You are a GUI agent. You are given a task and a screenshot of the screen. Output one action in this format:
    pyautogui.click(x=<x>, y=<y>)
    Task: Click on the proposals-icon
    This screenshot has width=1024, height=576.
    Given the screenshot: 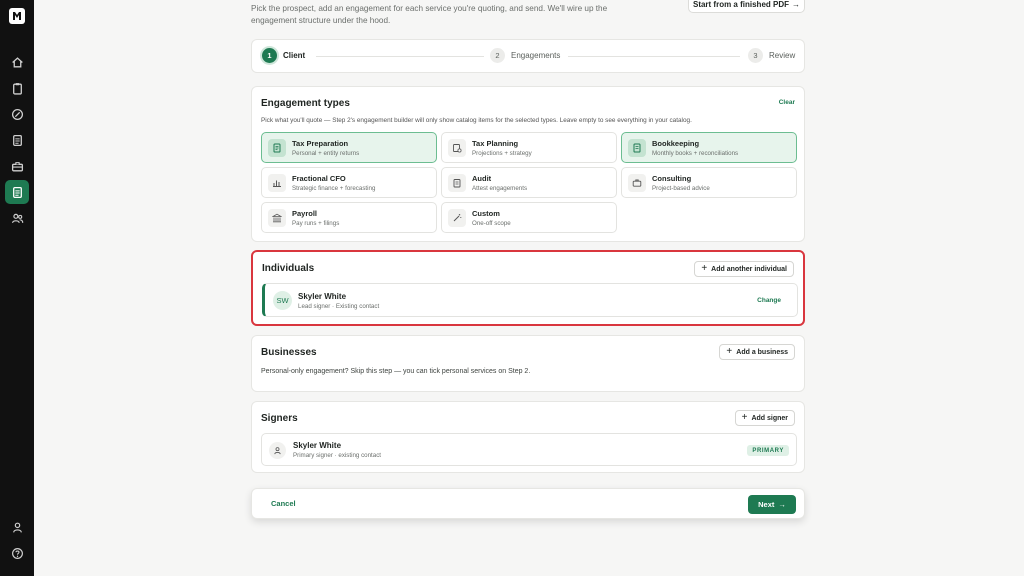 What is the action you would take?
    pyautogui.click(x=17, y=192)
    